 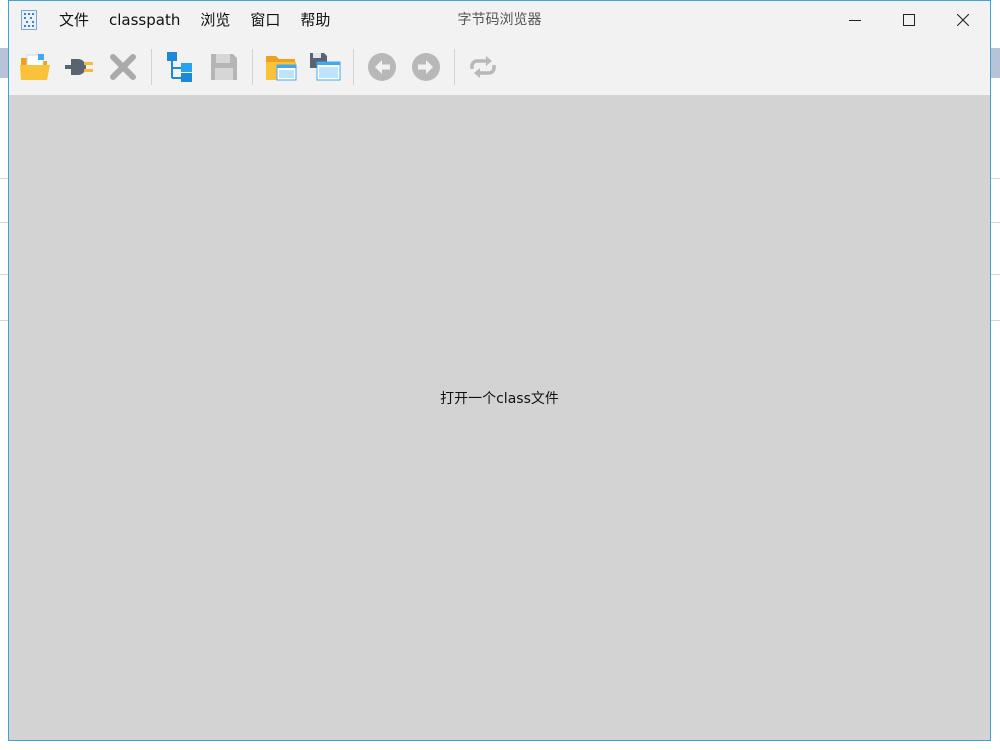 I want to click on minimize-icon, so click(x=855, y=20).